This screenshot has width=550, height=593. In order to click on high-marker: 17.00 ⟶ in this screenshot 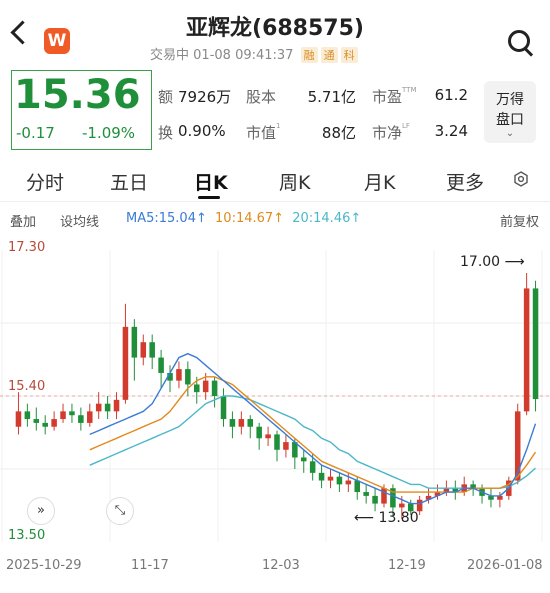, I will do `click(492, 262)`.